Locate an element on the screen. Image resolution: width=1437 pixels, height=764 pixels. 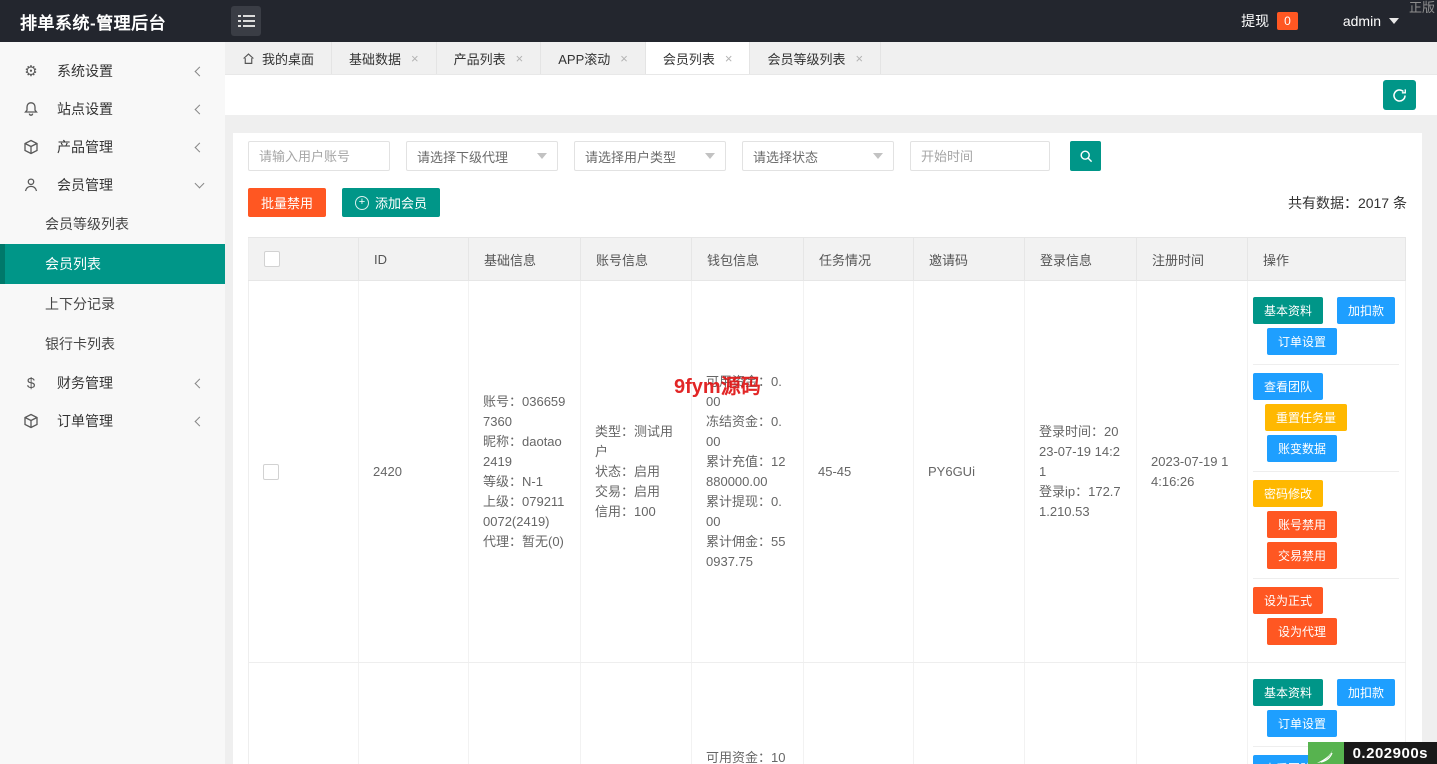
set-official-button: 设为正式 is located at coordinates (1288, 600).